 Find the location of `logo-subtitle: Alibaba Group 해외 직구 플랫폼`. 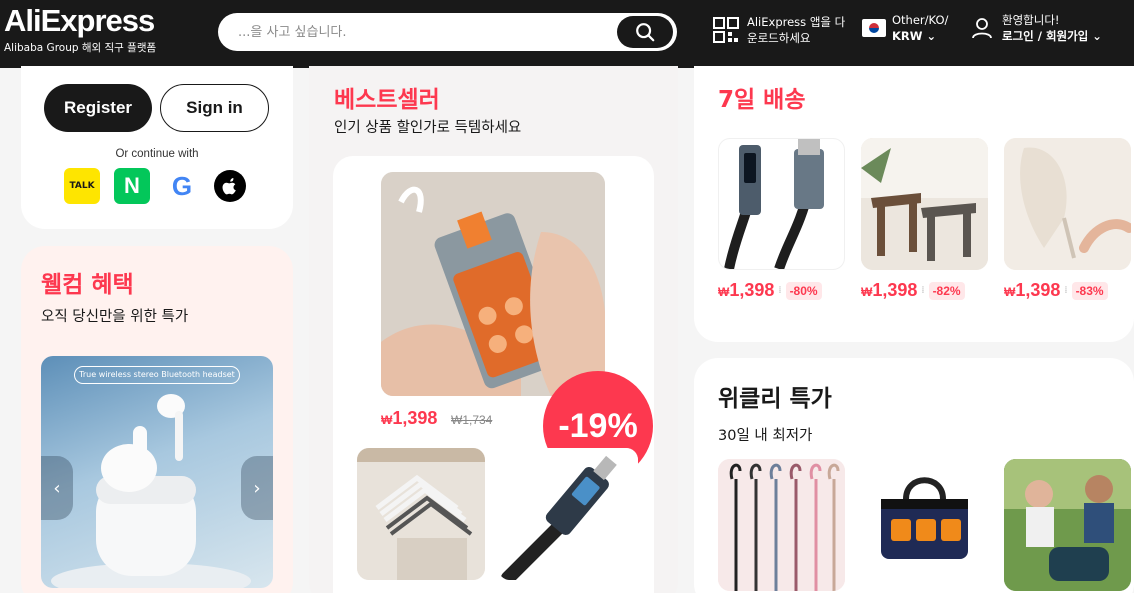

logo-subtitle: Alibaba Group 해외 직구 플랫폼 is located at coordinates (80, 48).